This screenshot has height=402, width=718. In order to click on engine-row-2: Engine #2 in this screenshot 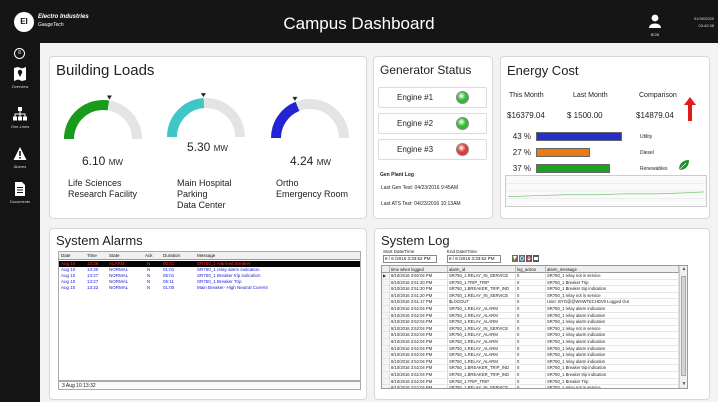, I will do `click(432, 123)`.